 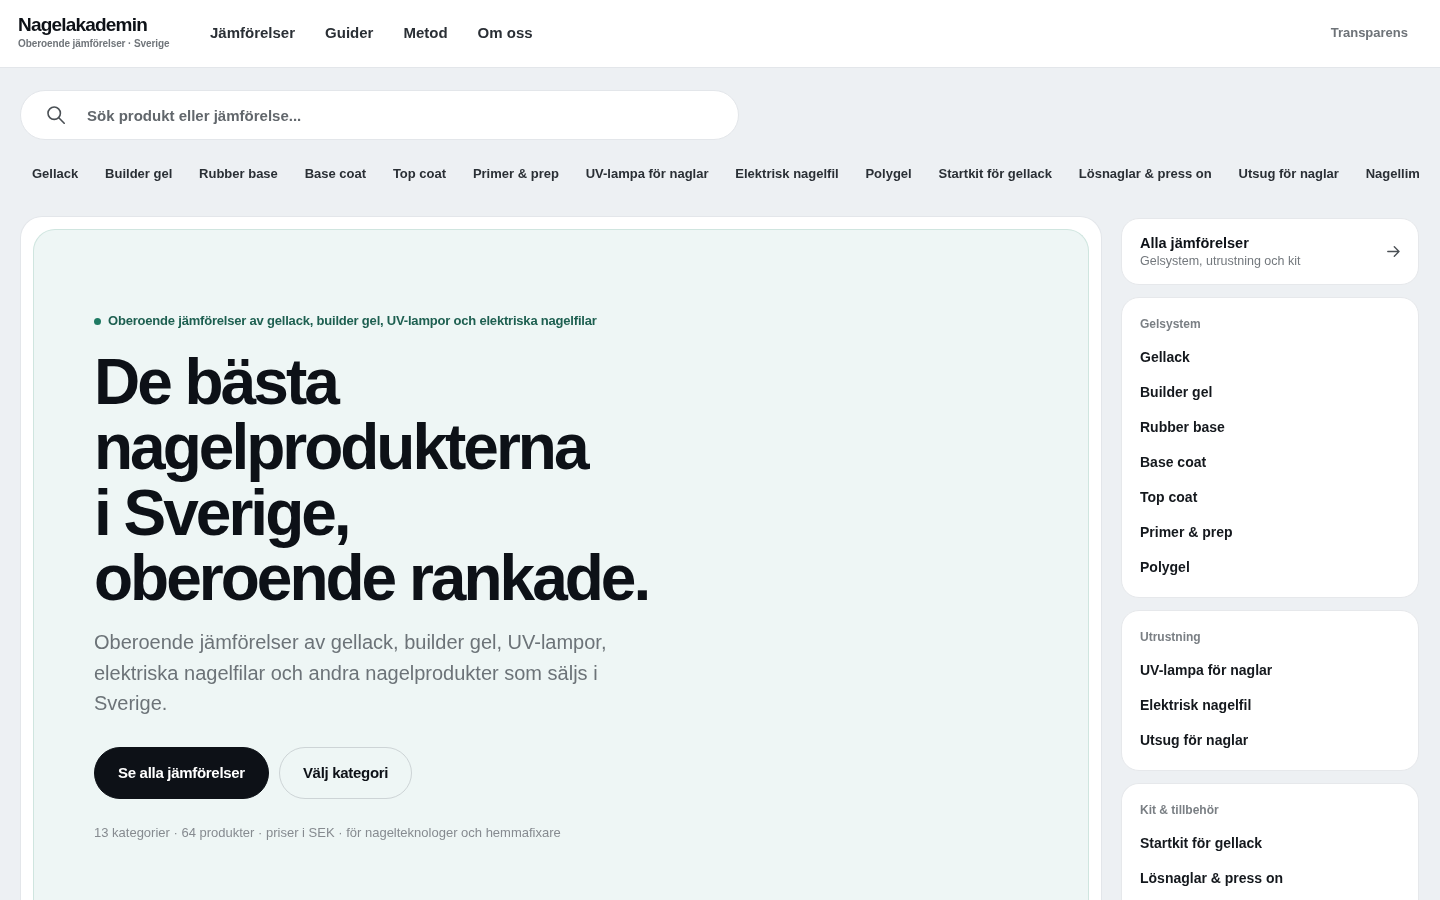 I want to click on site-tagline: Oberoende jämförelser · Sverige, so click(x=94, y=44).